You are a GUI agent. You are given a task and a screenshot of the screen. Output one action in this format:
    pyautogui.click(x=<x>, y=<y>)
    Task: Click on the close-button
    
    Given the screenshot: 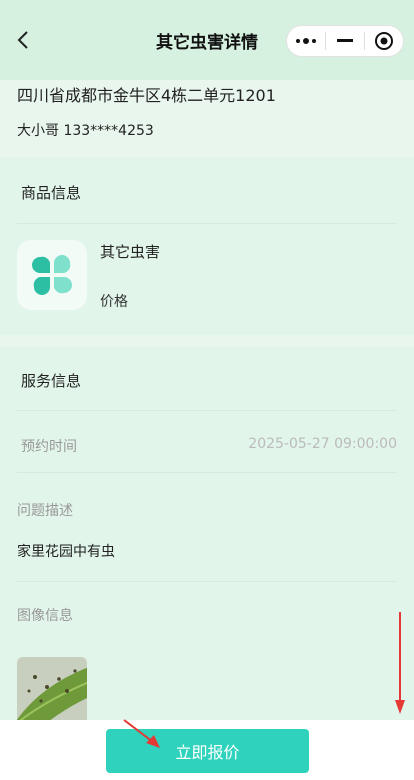 What is the action you would take?
    pyautogui.click(x=384, y=41)
    